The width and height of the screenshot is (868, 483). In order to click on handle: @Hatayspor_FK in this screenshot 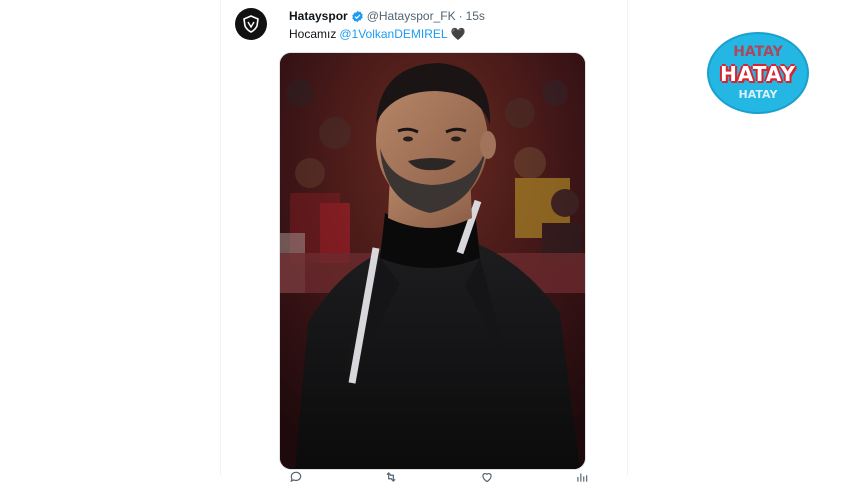, I will do `click(411, 16)`.